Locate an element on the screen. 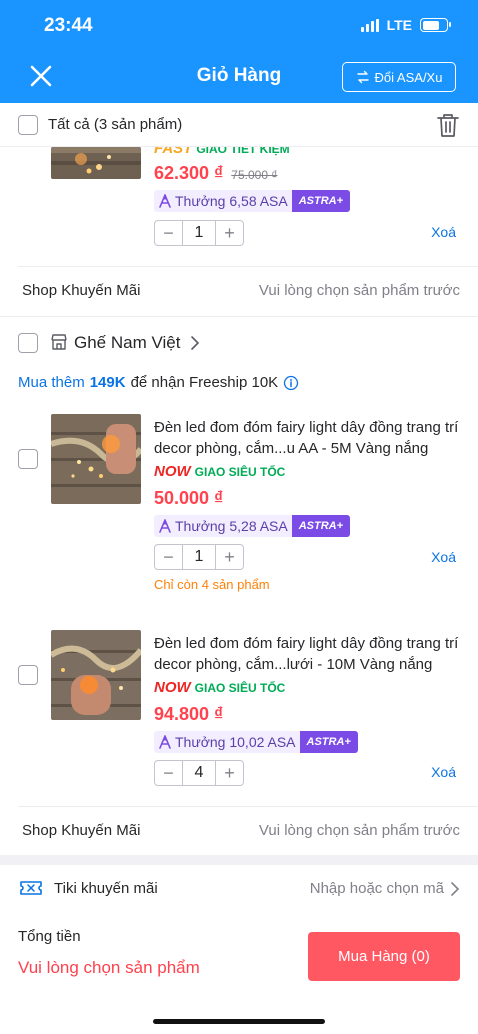 This screenshot has height=1034, width=478. info-icon is located at coordinates (291, 383).